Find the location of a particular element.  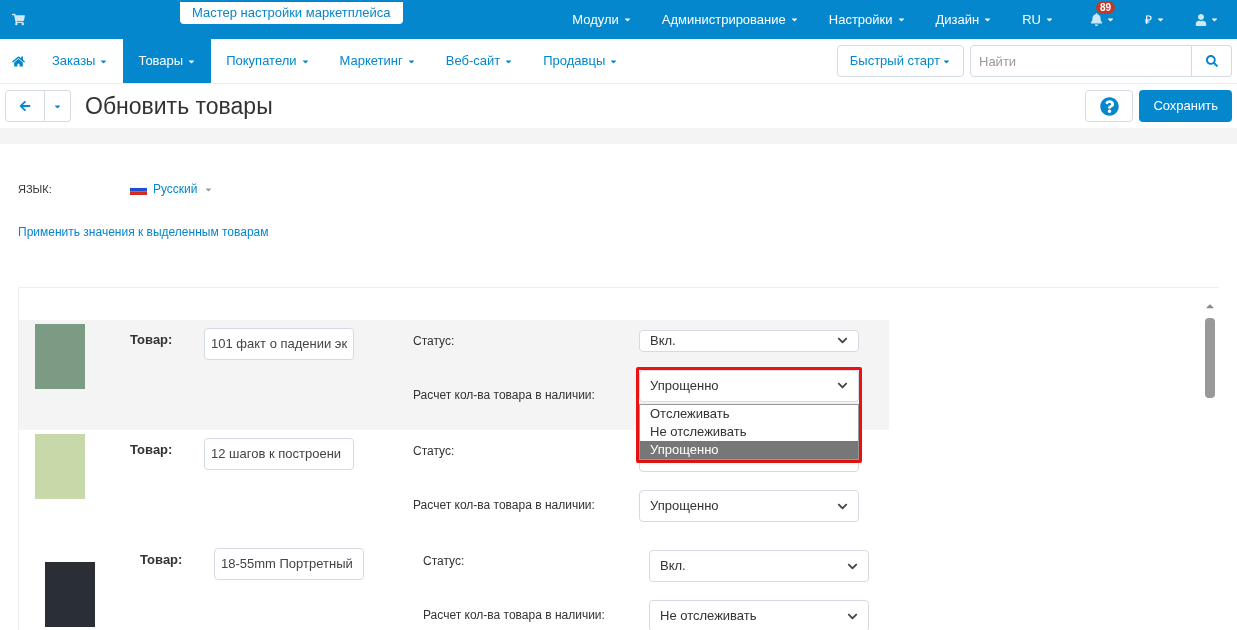

language-selector: Русский is located at coordinates (171, 189).